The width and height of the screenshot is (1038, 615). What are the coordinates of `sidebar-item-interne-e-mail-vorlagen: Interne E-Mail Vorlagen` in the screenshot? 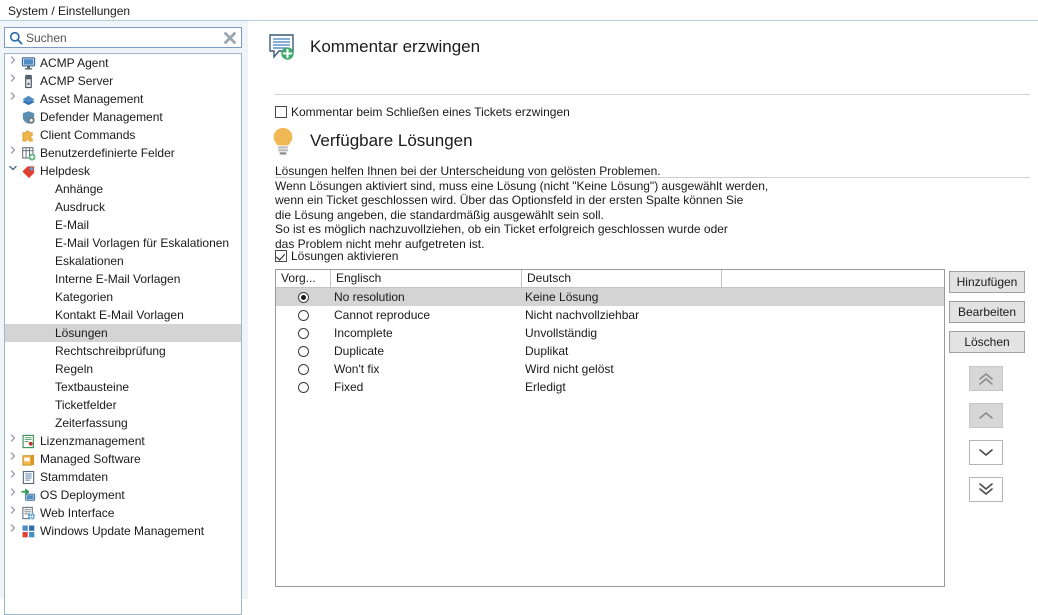 It's located at (123, 279).